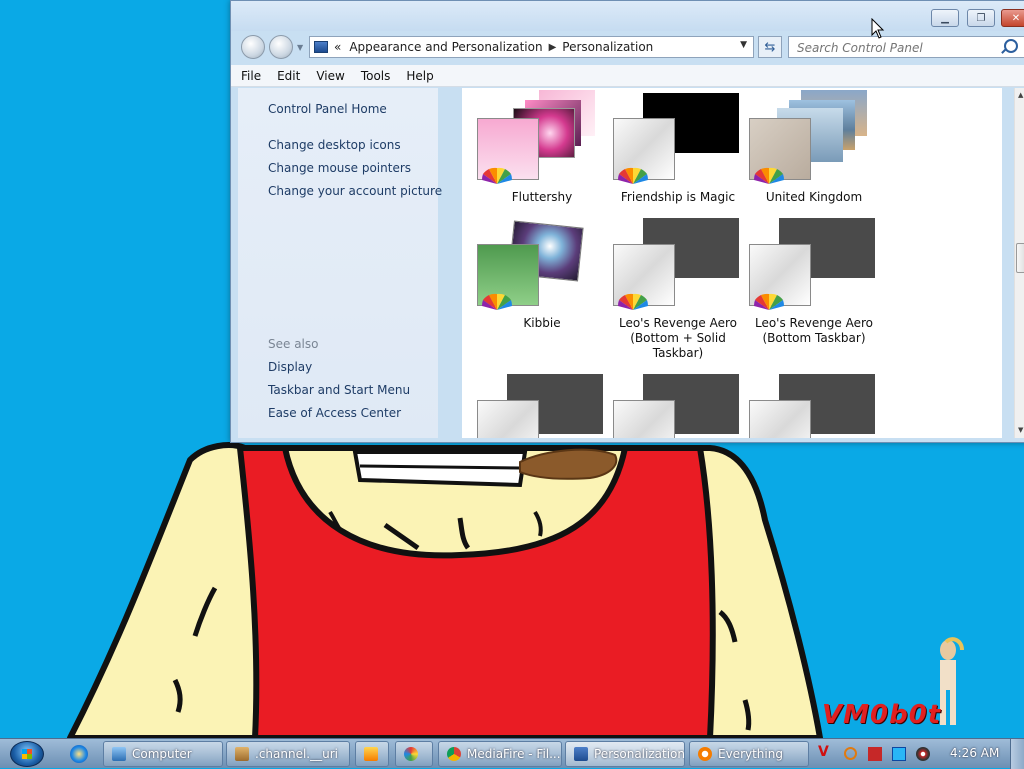  I want to click on recent-pages-chevron-icon: ▼, so click(300, 47).